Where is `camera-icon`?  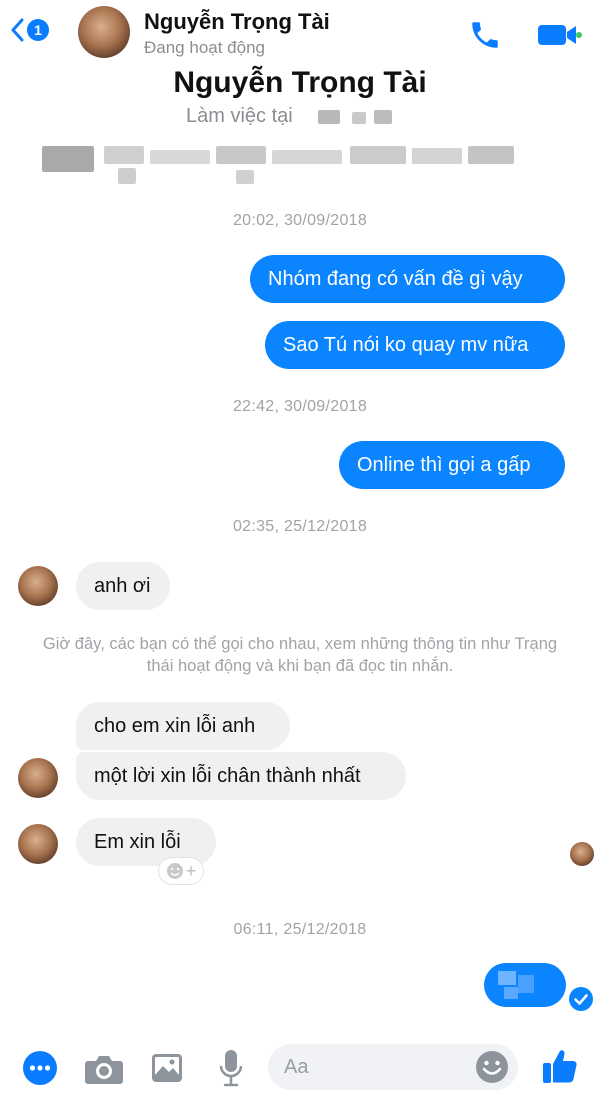
camera-icon is located at coordinates (104, 1069).